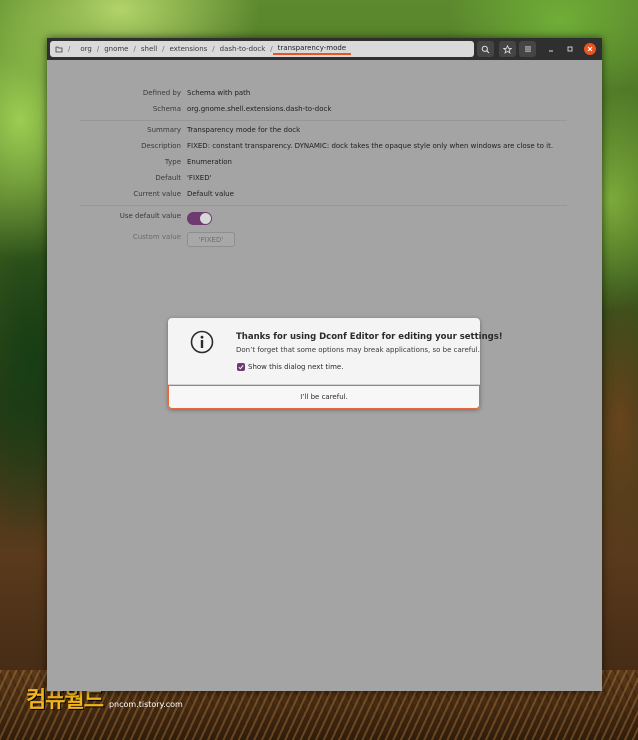  Describe the element at coordinates (324, 130) in the screenshot. I see `summary-row: Summary Transparency mode for the dock` at that location.